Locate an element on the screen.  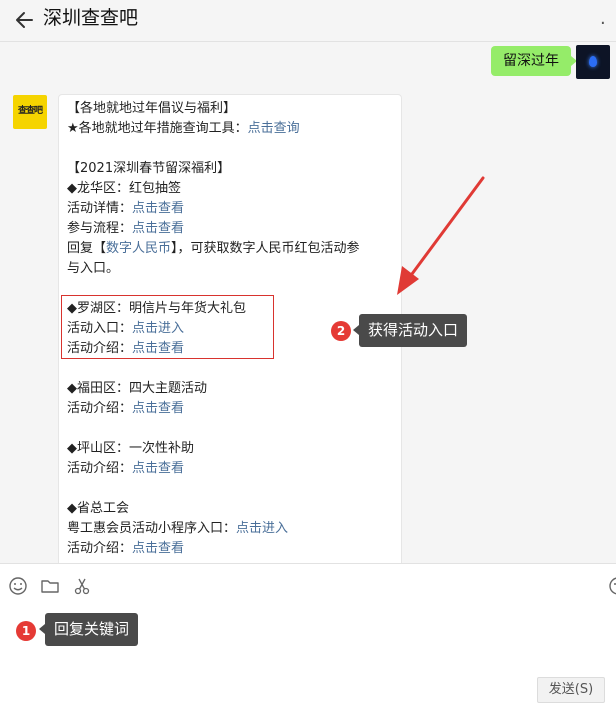
message-text: ◆坪山区：一次性补助 is located at coordinates (130, 448).